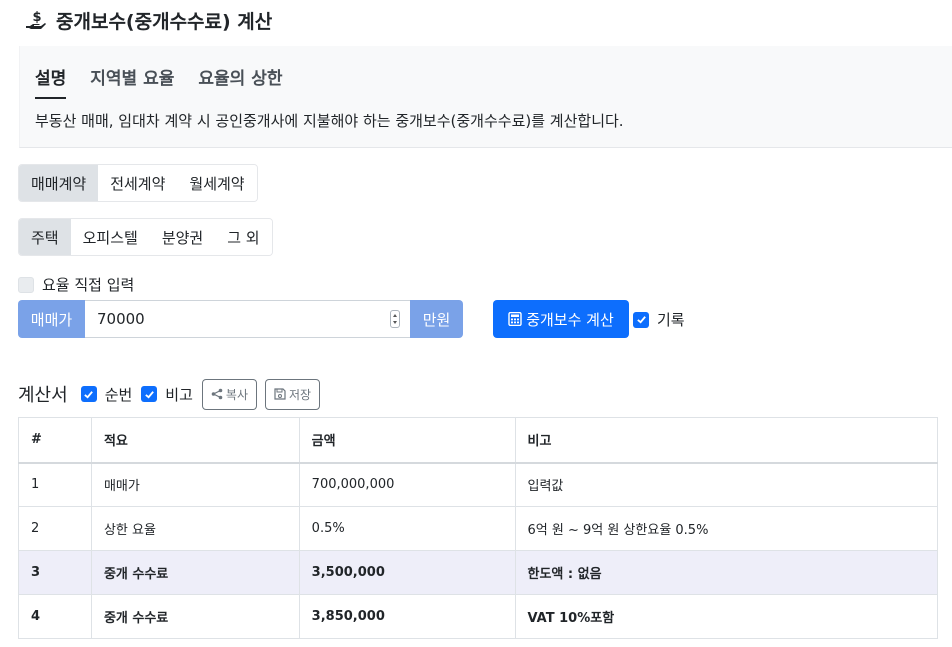  What do you see at coordinates (195, 528) in the screenshot?
I see `cell-item: 상한 요율` at bounding box center [195, 528].